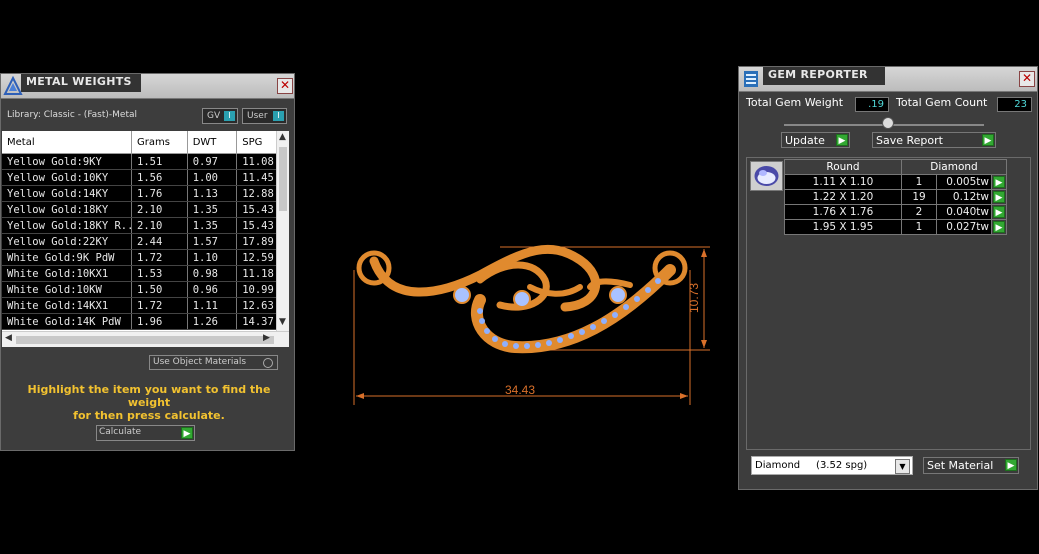  What do you see at coordinates (142, 193) in the screenshot?
I see `table-row: Yellow Gold:14KY 1.76 1.13 12.88` at bounding box center [142, 193].